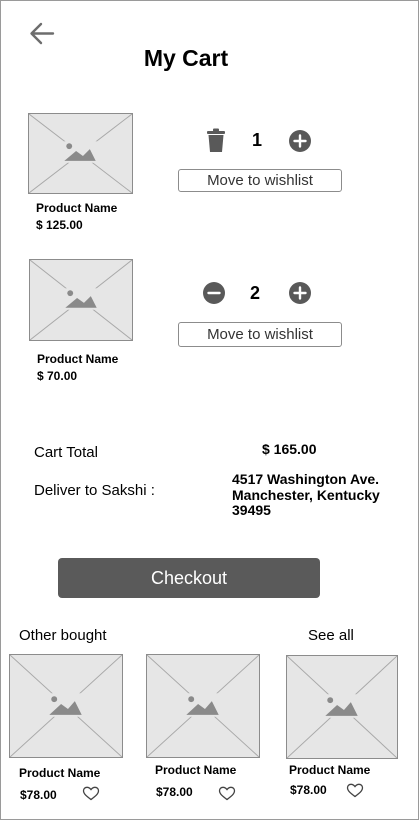  I want to click on cart-total-label: Cart Total, so click(66, 452).